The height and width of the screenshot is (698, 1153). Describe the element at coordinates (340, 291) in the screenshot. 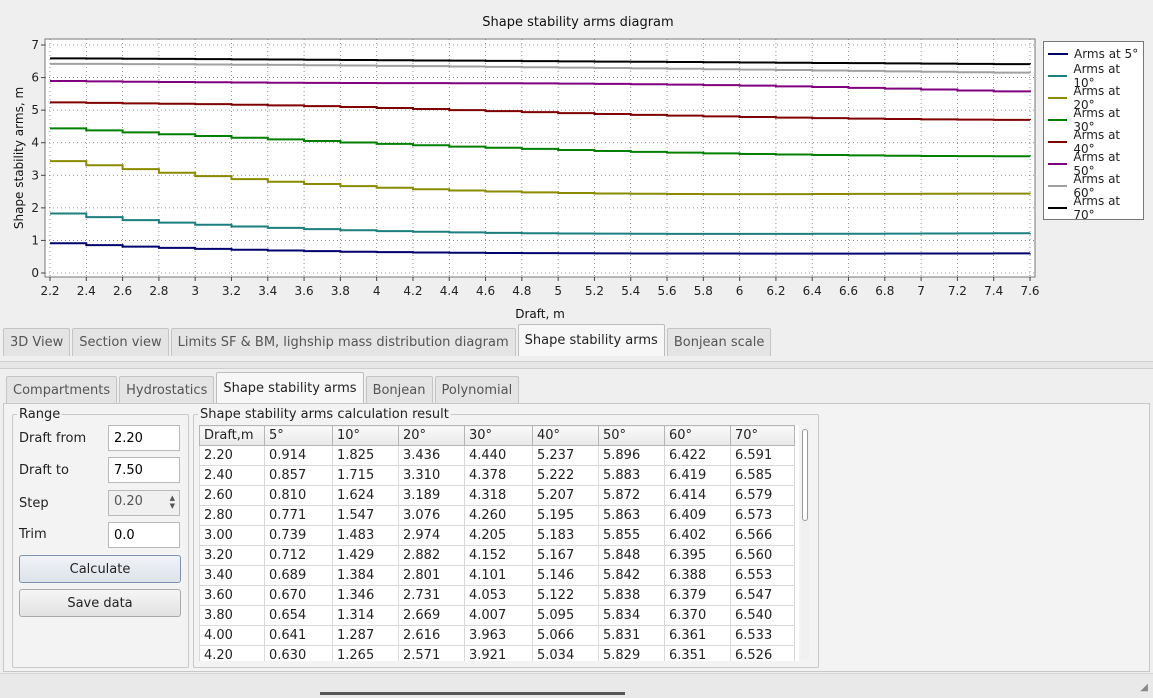

I see `x-tick-label: 3.8` at that location.